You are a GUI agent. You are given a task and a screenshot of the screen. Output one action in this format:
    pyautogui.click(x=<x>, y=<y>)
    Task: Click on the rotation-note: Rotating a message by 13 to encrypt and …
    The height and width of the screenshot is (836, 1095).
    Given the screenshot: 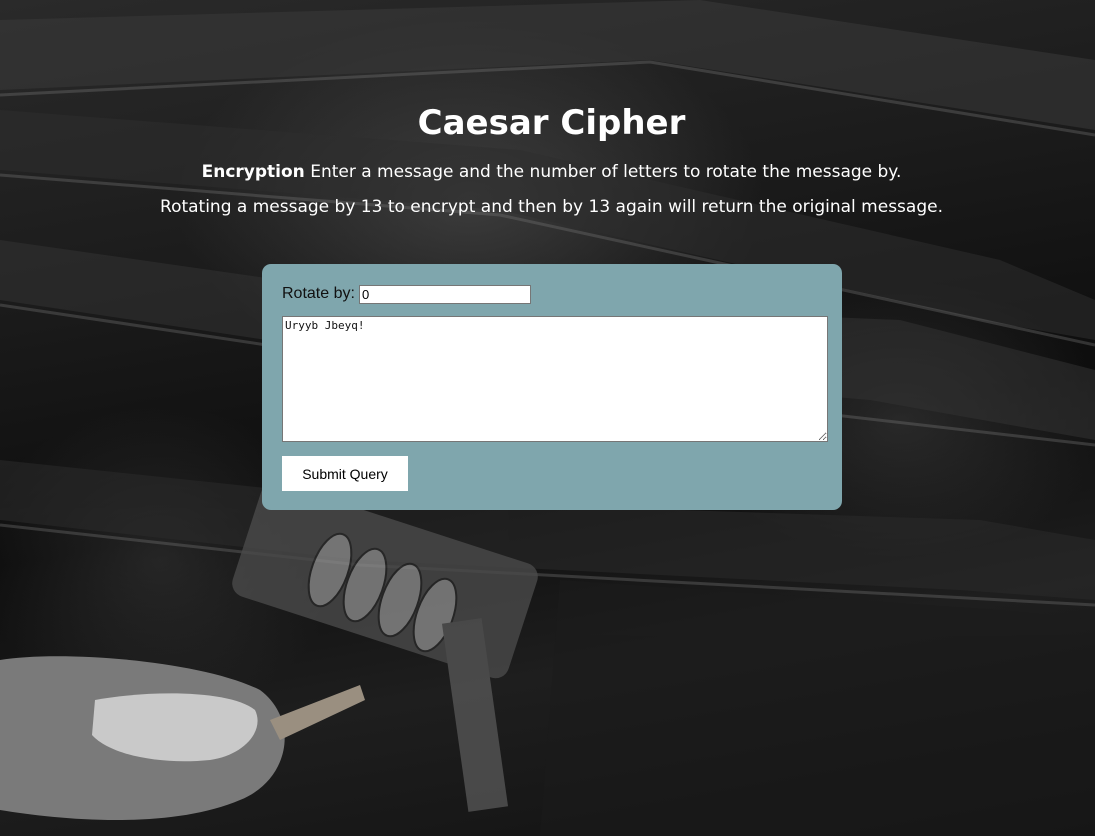 What is the action you would take?
    pyautogui.click(x=551, y=207)
    